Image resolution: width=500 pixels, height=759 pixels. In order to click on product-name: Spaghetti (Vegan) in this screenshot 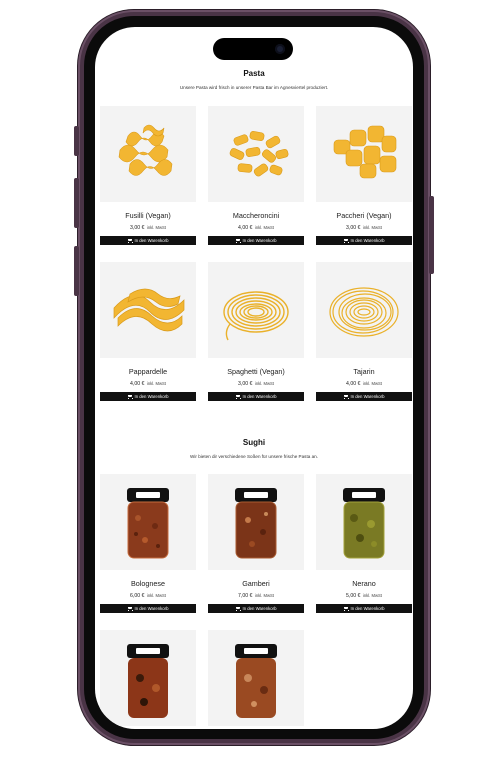, I will do `click(256, 372)`.